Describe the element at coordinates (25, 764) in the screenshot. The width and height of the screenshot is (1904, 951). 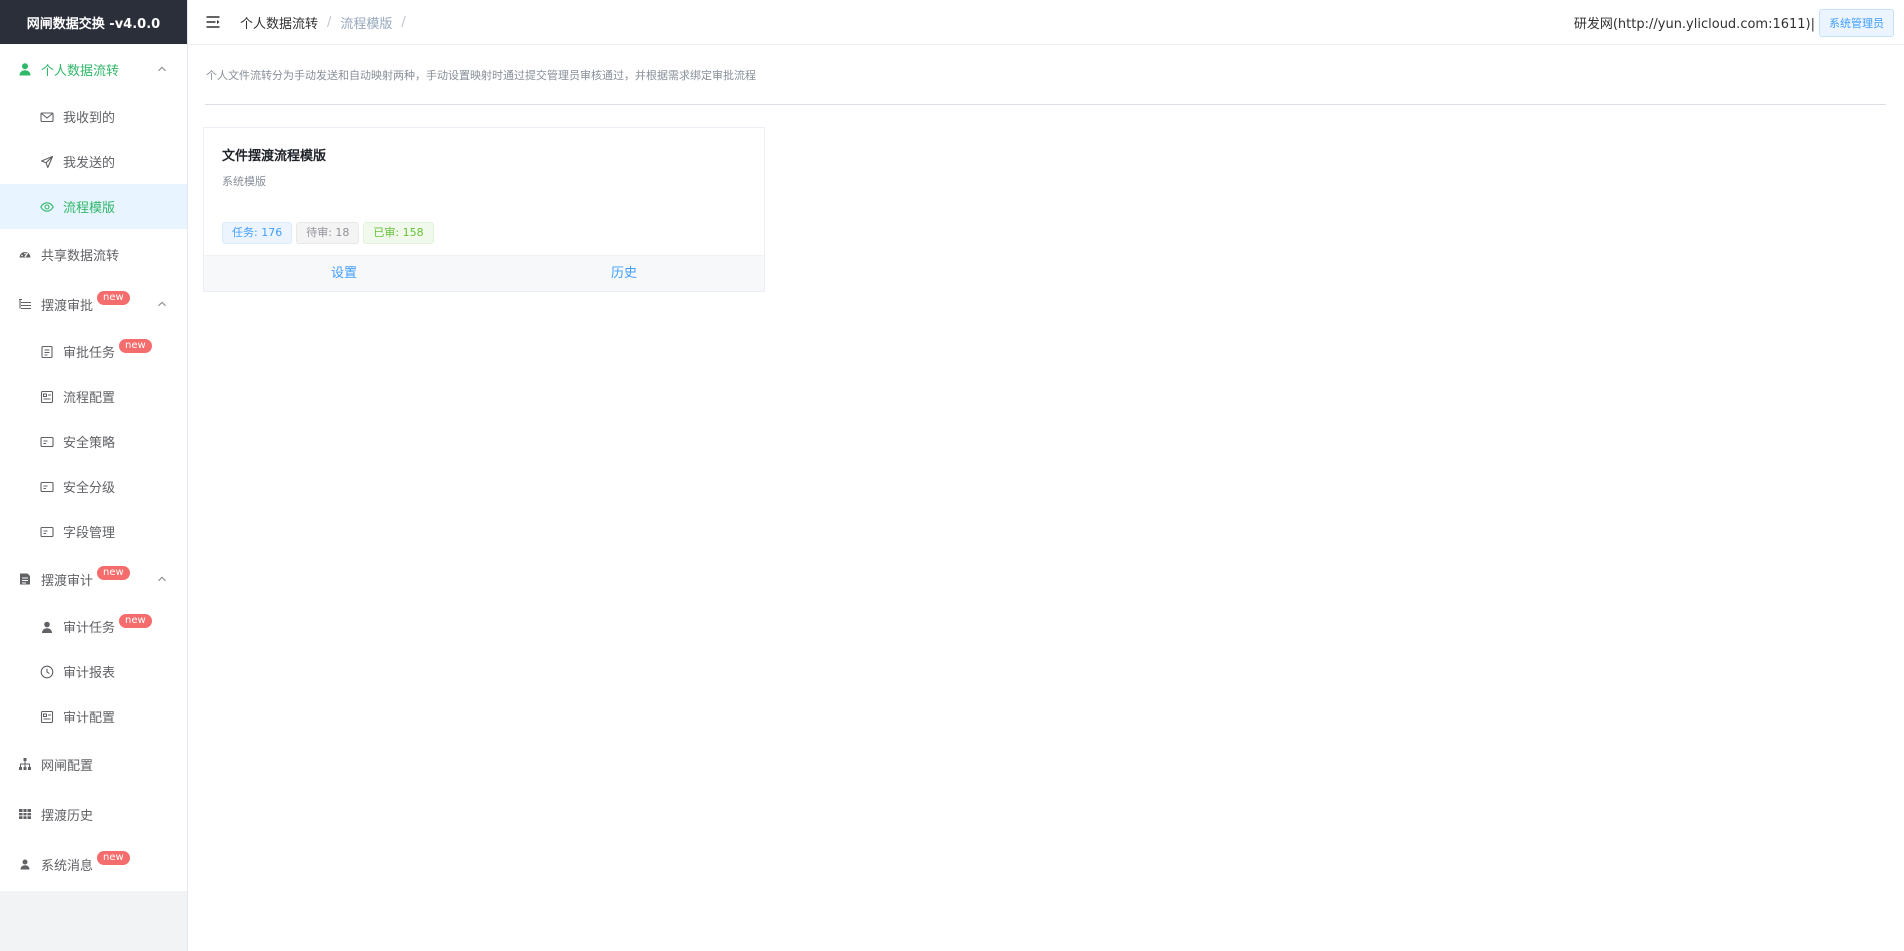
I see `org-chart-icon` at that location.